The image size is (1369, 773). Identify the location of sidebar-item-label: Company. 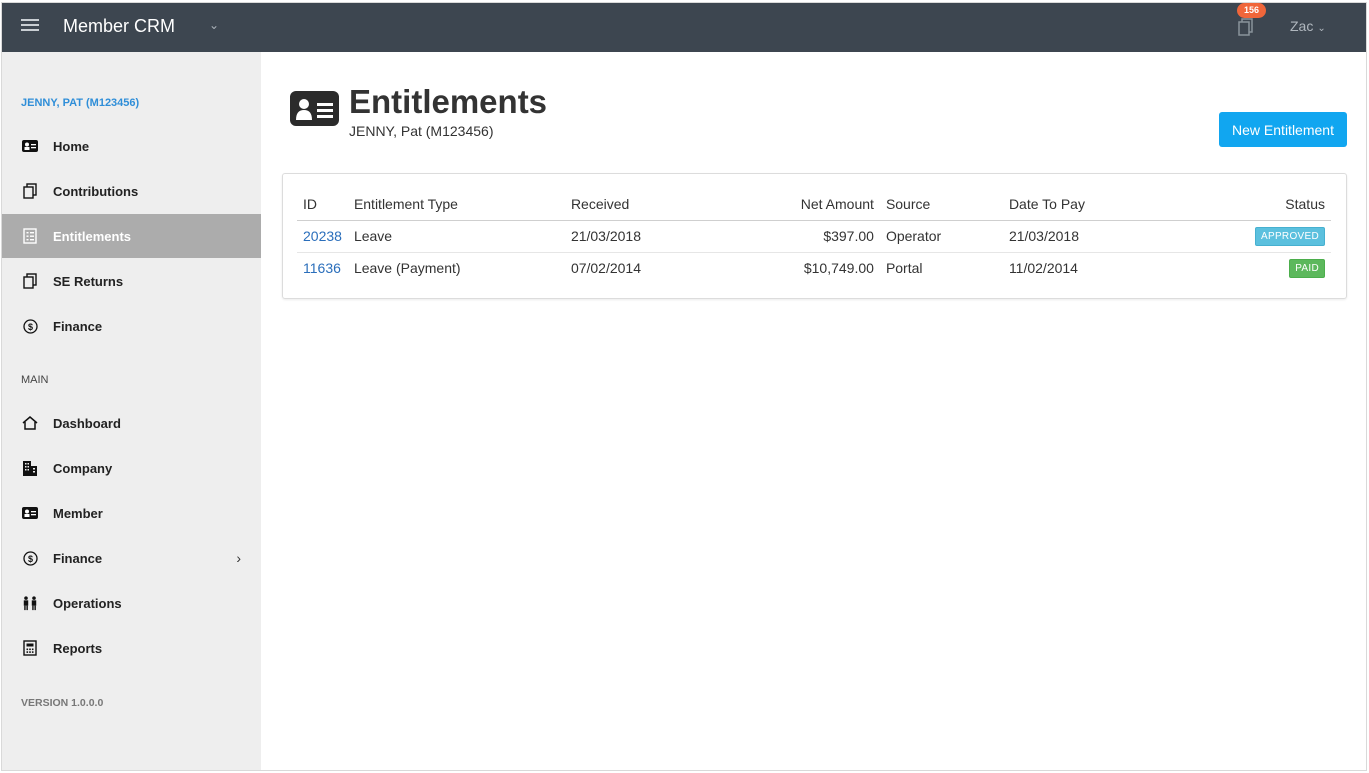
(83, 468).